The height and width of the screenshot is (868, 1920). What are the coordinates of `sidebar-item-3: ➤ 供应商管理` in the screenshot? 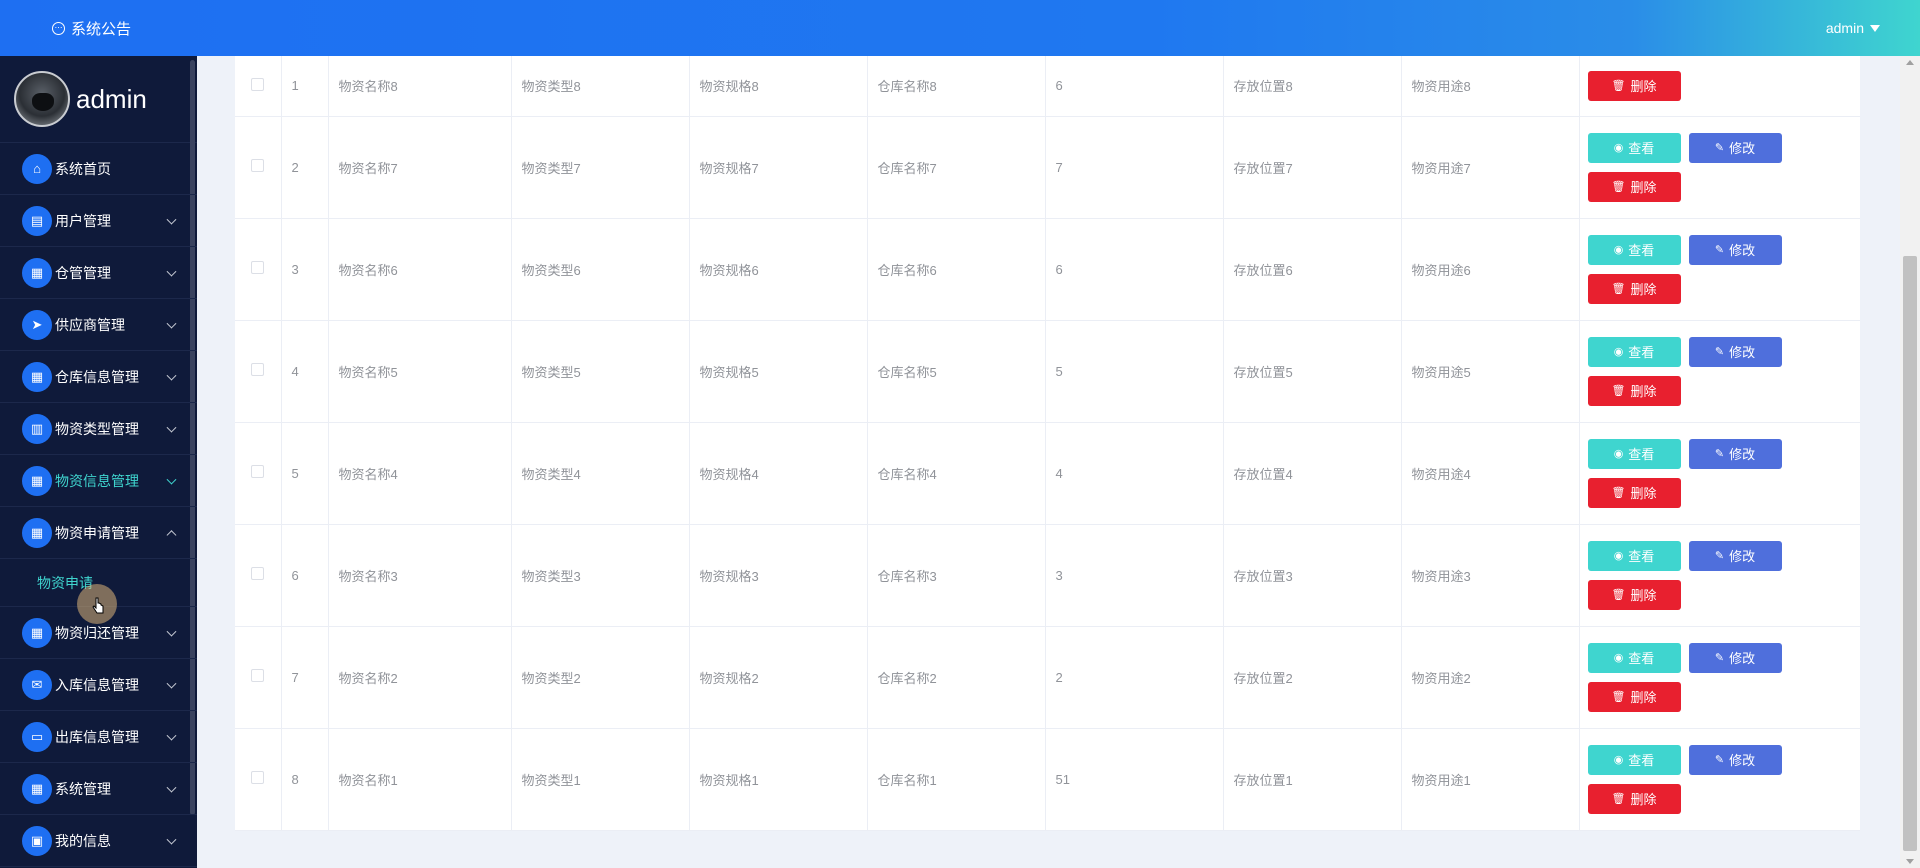 It's located at (98, 325).